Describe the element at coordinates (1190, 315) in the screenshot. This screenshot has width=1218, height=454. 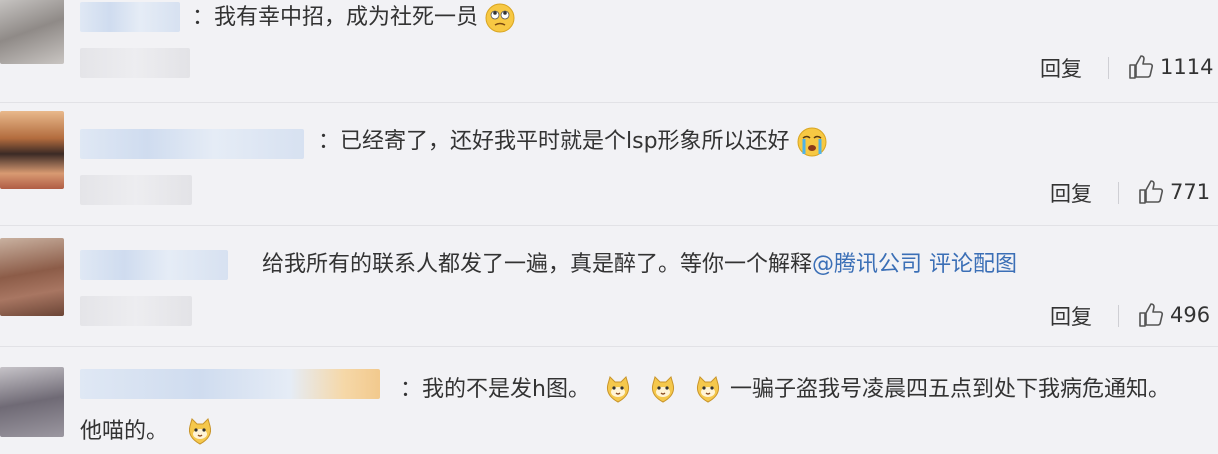
I see `like-count: 496` at that location.